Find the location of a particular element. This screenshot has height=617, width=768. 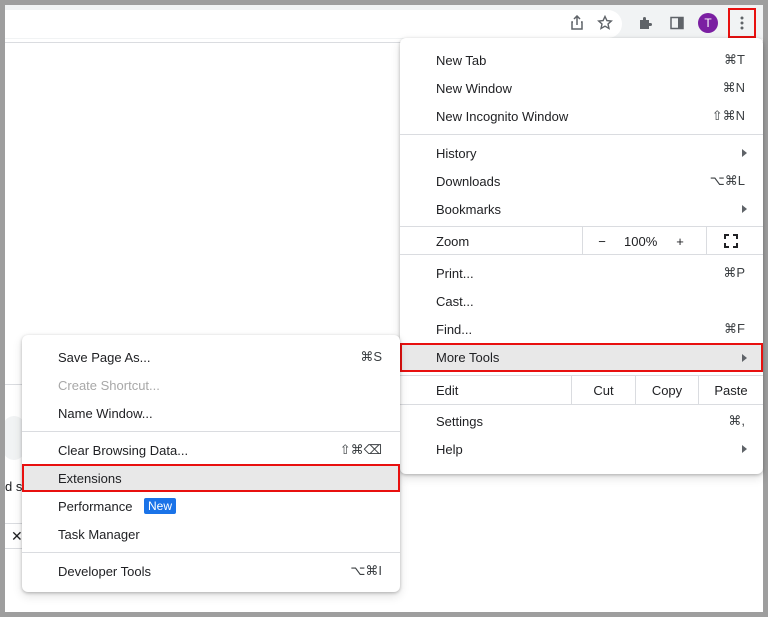

zoom-in-button: + is located at coordinates (680, 241).